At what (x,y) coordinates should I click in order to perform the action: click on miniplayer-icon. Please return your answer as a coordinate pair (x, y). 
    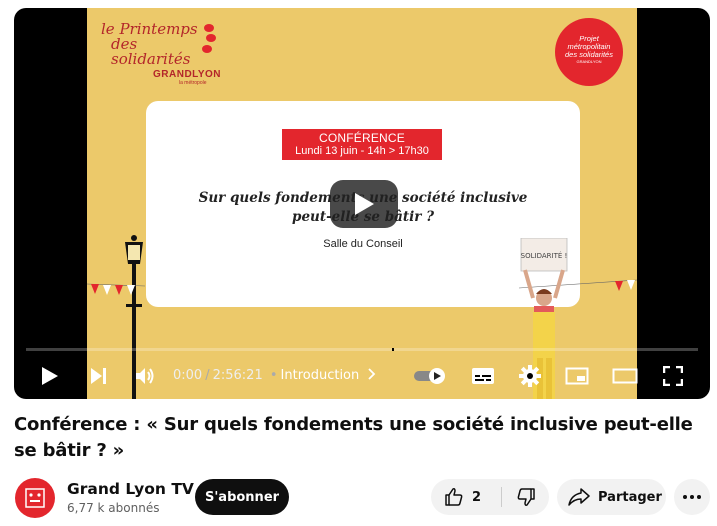
    Looking at the image, I should click on (577, 376).